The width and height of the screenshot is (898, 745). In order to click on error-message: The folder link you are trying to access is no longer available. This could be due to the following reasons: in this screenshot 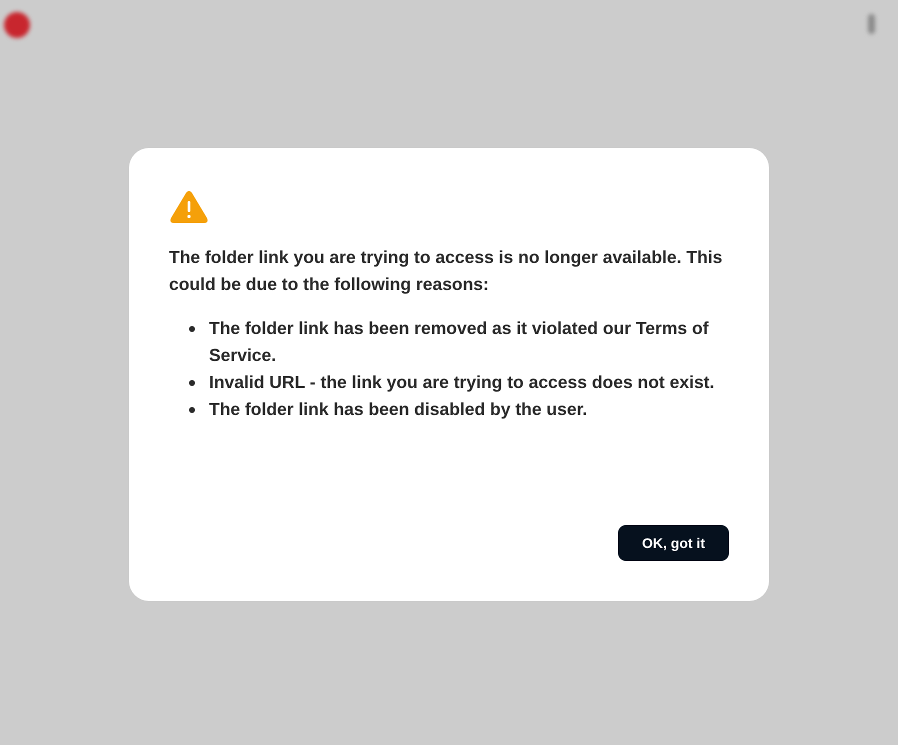, I will do `click(446, 271)`.